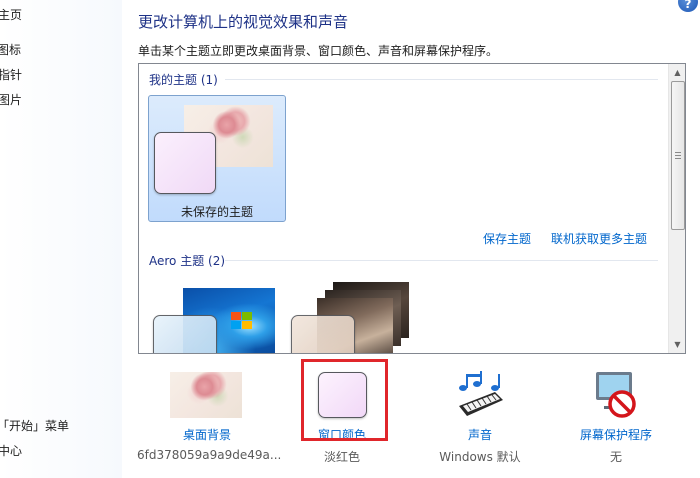 The height and width of the screenshot is (478, 700). I want to click on theme-item-unsaved: 未保存的主题, so click(217, 158).